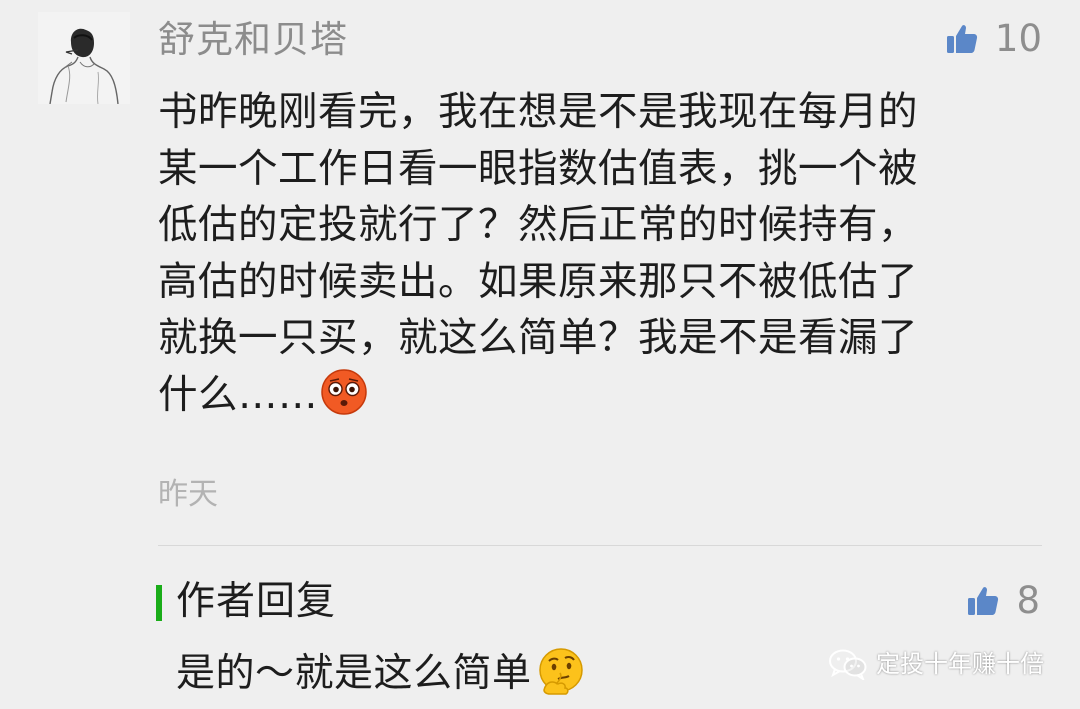  What do you see at coordinates (848, 664) in the screenshot?
I see `wechat-icon` at bounding box center [848, 664].